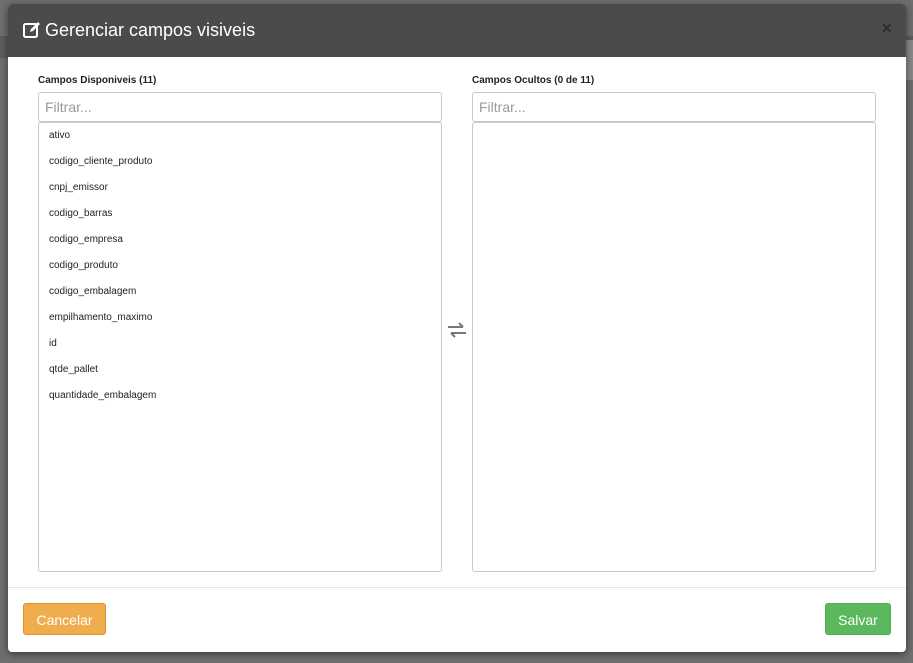  I want to click on list-item: codigo_embalagem, so click(240, 292).